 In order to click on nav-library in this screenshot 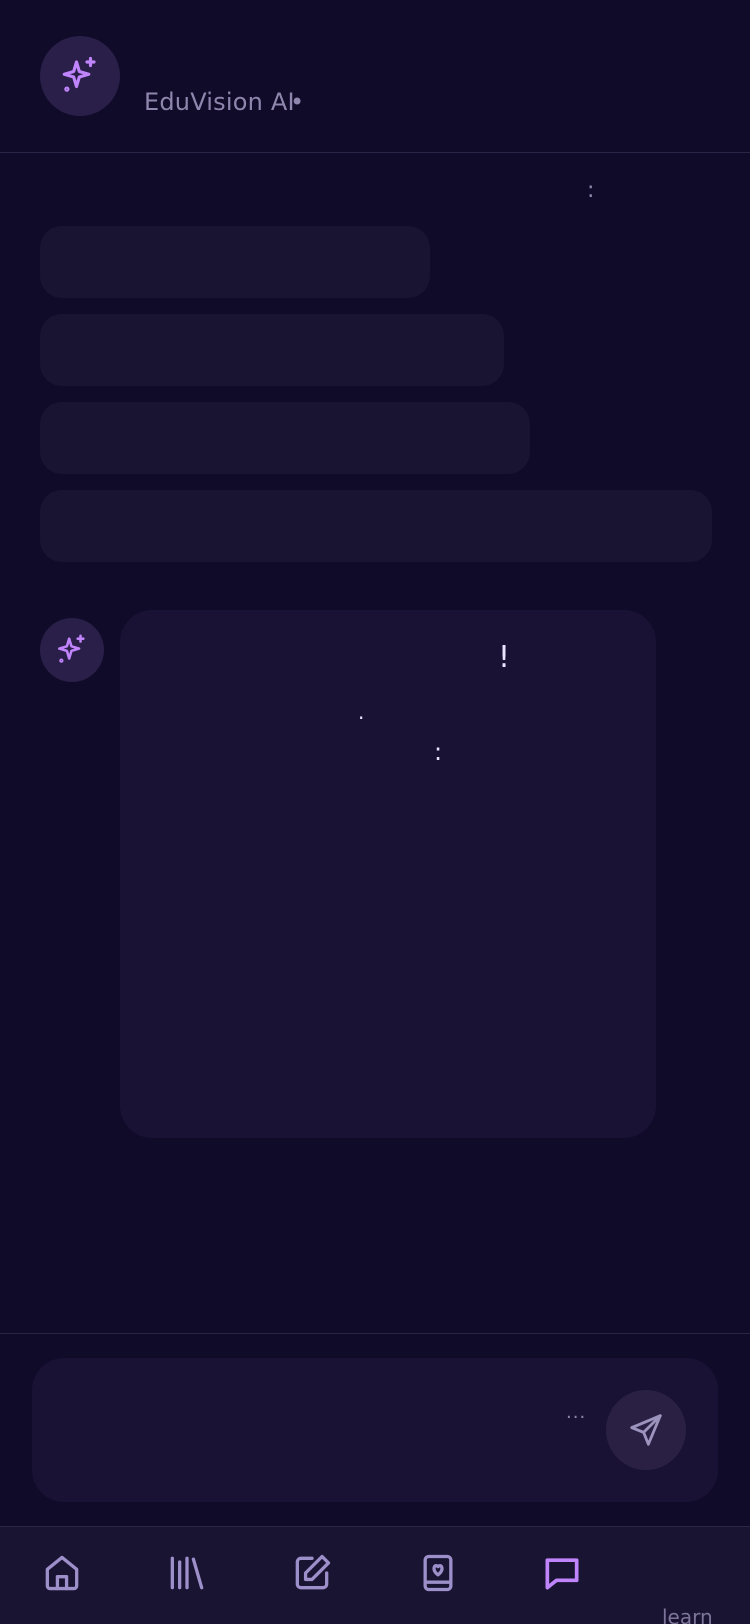, I will do `click(187, 1573)`.